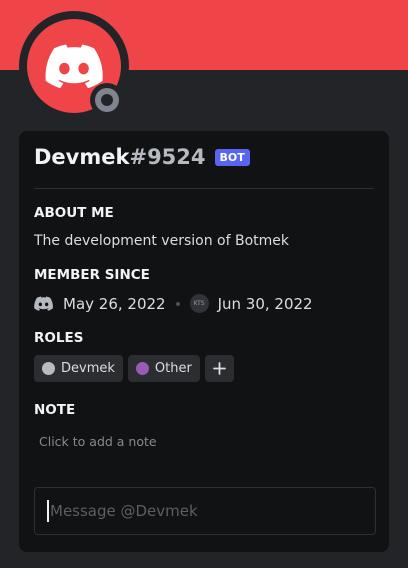 The width and height of the screenshot is (408, 568). I want to click on discord-icon, so click(43, 303).